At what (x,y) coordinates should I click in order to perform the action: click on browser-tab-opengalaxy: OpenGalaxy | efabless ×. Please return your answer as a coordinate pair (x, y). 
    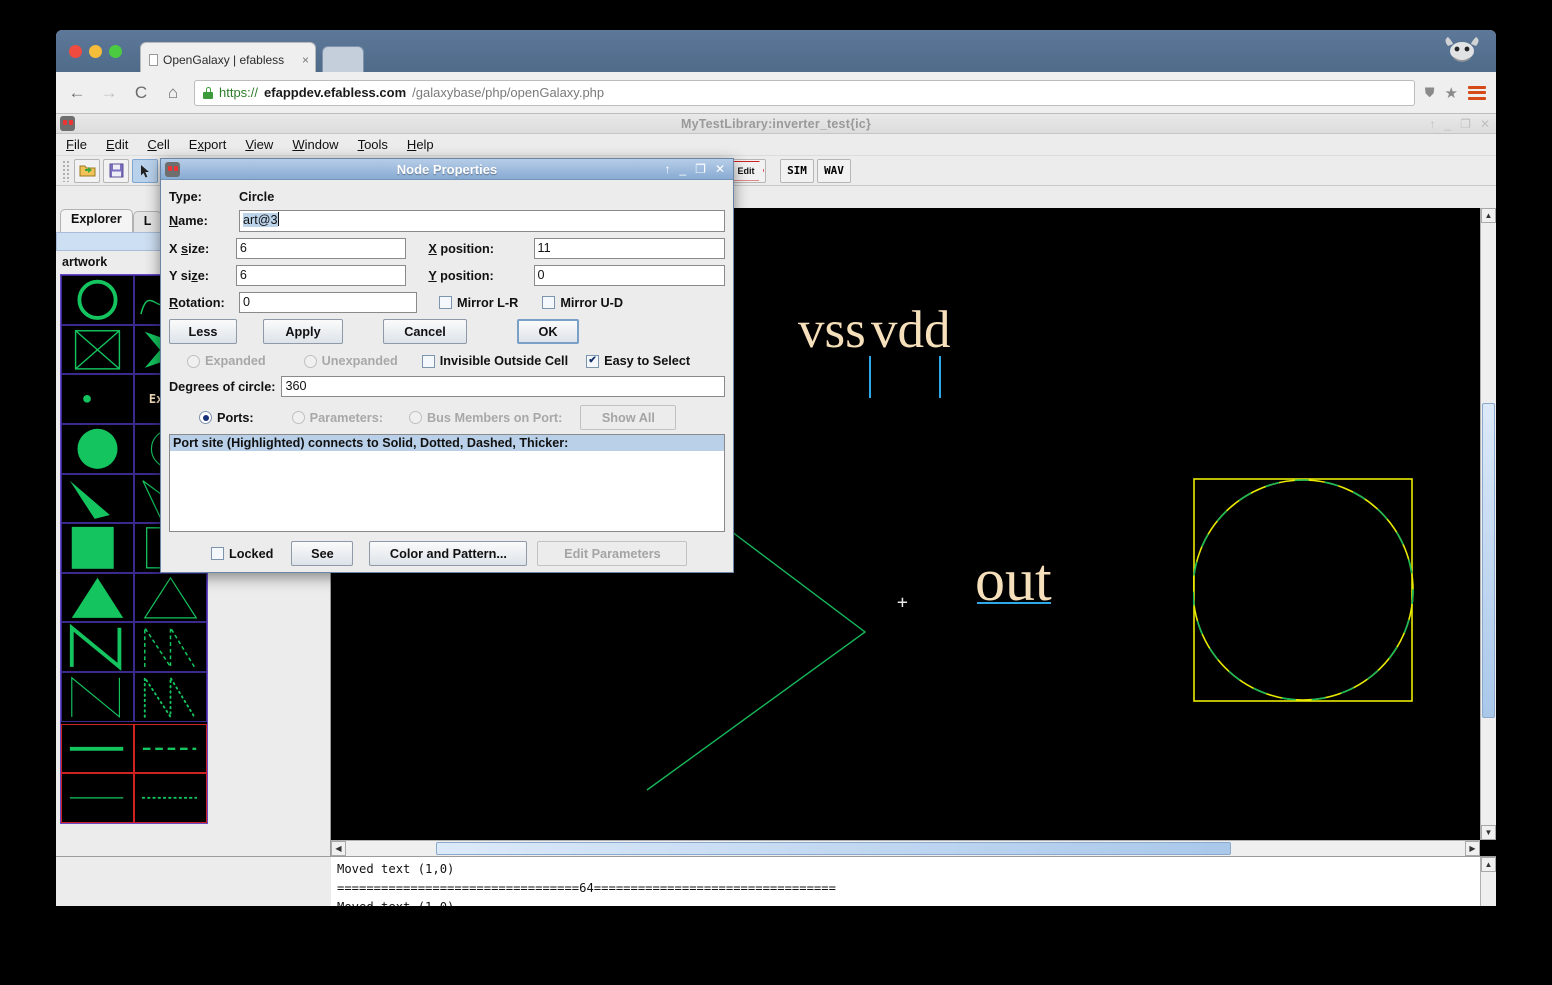
    Looking at the image, I should click on (228, 57).